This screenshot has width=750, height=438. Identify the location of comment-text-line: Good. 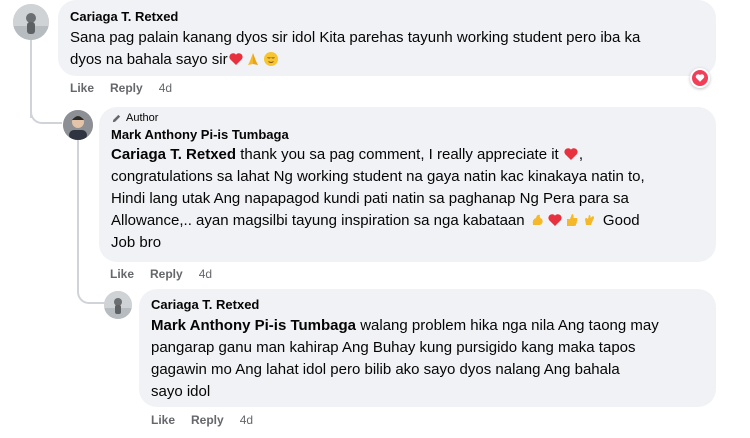
(619, 220).